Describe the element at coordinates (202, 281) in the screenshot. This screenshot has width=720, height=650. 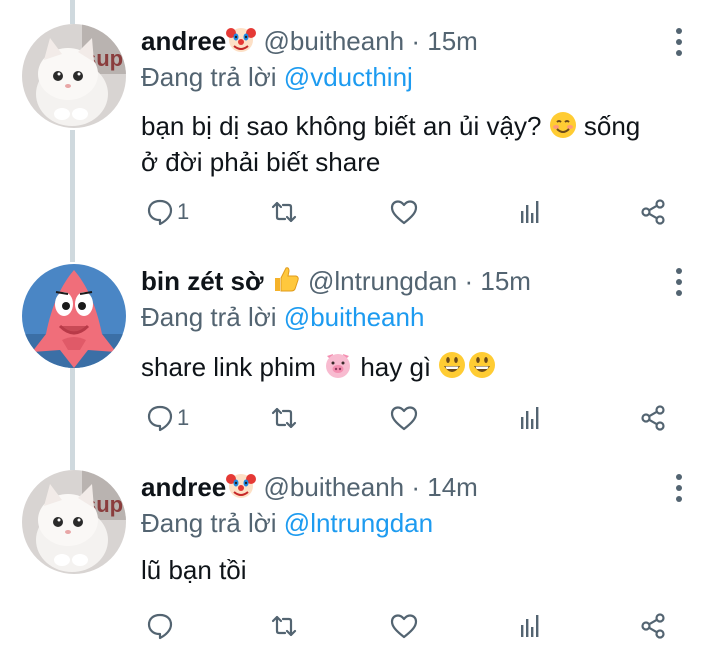
I see `display-name: bin zét sờ` at that location.